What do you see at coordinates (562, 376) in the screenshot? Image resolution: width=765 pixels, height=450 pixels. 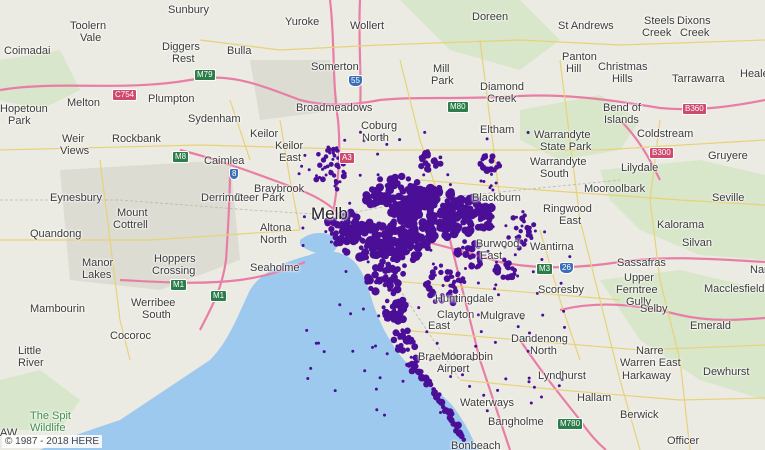 I see `place-label: Lyndhurst` at bounding box center [562, 376].